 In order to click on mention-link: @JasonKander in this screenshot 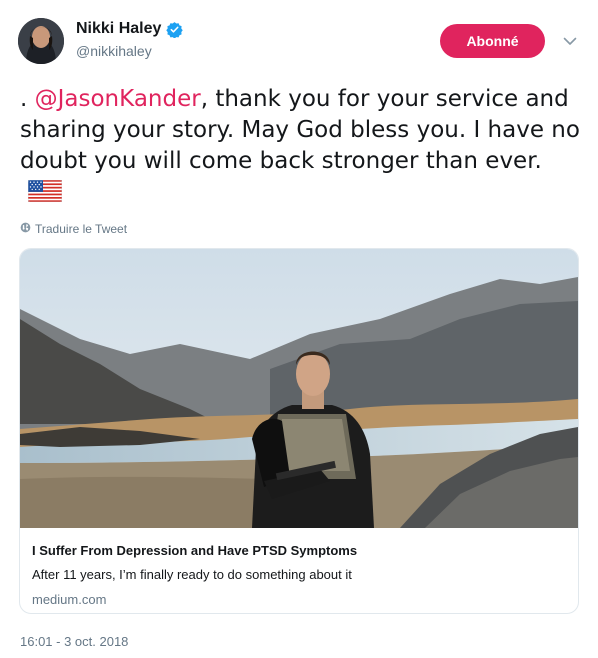, I will do `click(118, 99)`.